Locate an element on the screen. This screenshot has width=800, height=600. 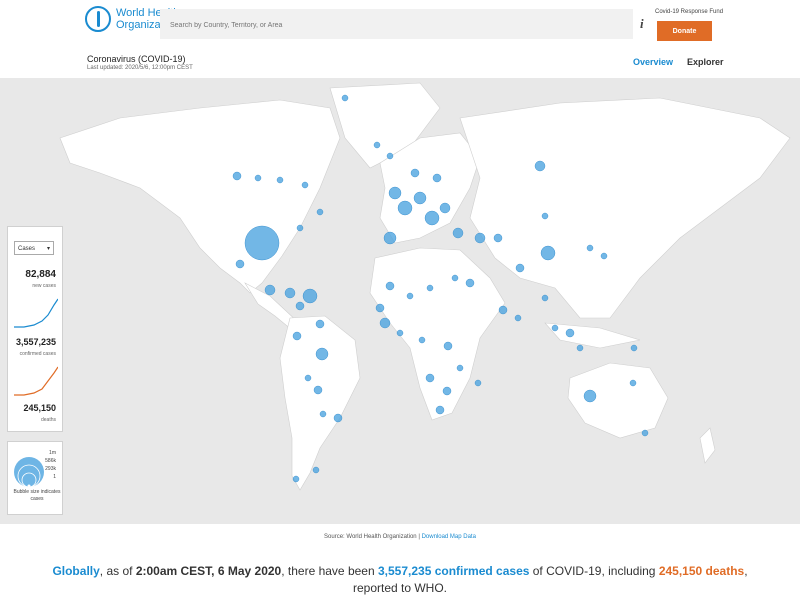
info-icon: i is located at coordinates (642, 24).